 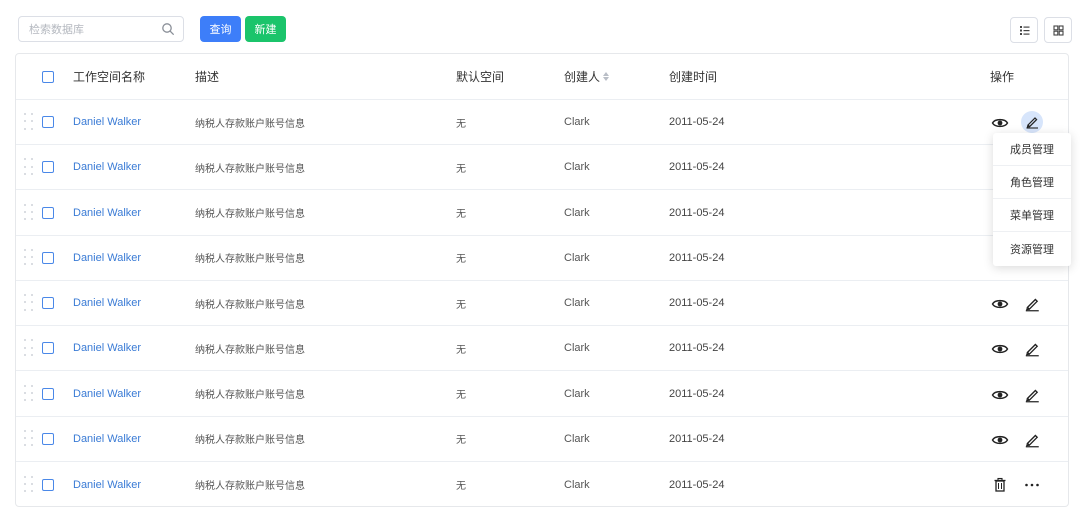 I want to click on menu-item-role-management: 角色管理, so click(x=1032, y=182).